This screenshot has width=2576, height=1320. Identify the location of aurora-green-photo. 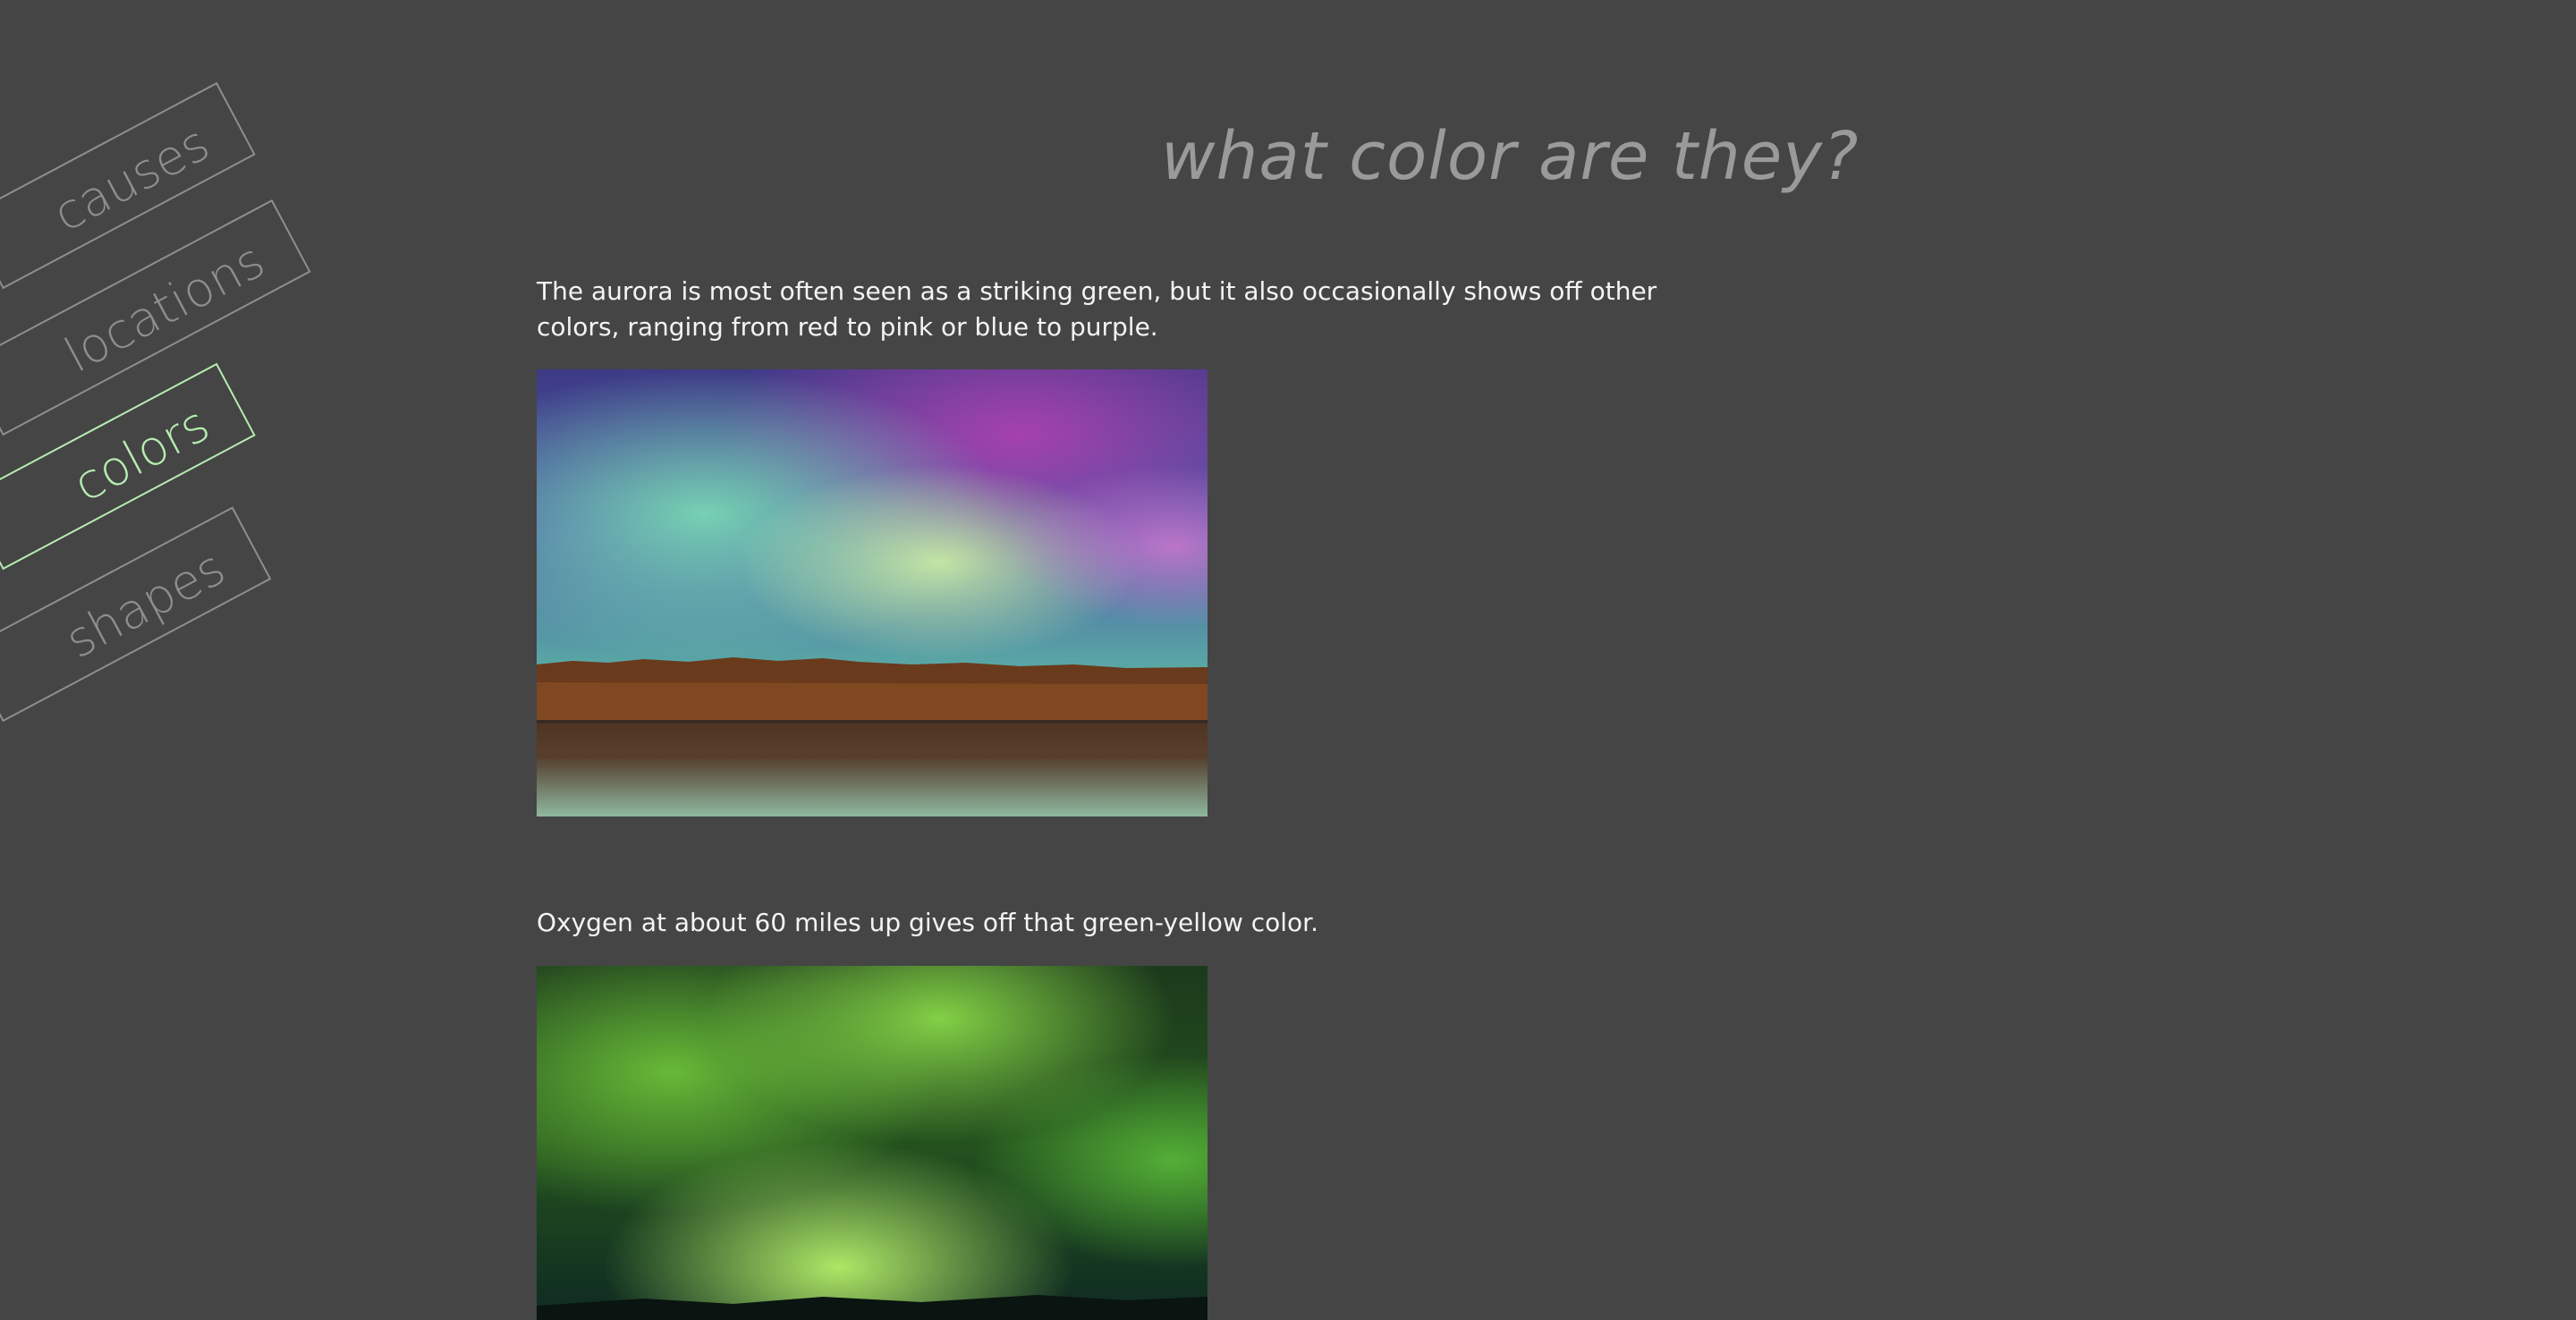
(872, 1143).